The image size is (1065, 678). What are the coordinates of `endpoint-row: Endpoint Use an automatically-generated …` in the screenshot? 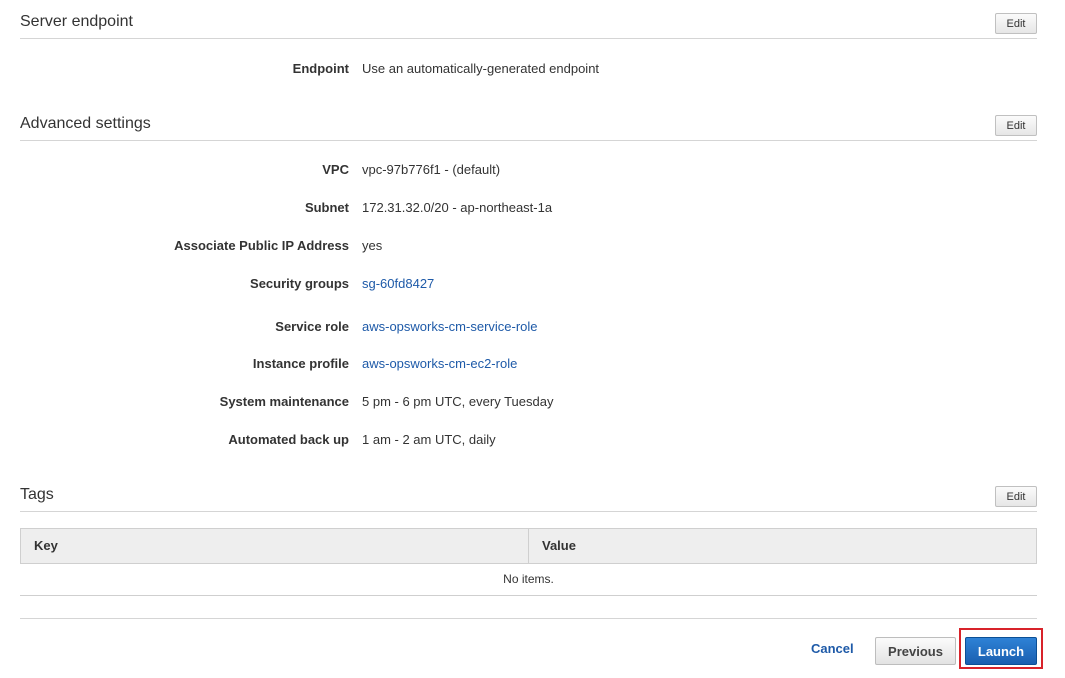 It's located at (532, 69).